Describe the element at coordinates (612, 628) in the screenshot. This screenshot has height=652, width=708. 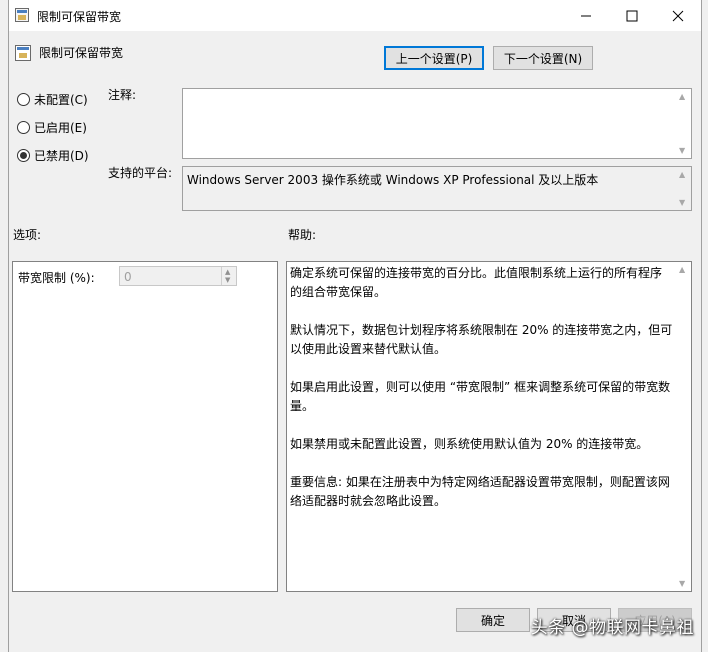
I see `watermark: 头条 @物联网卡鼻祖` at that location.